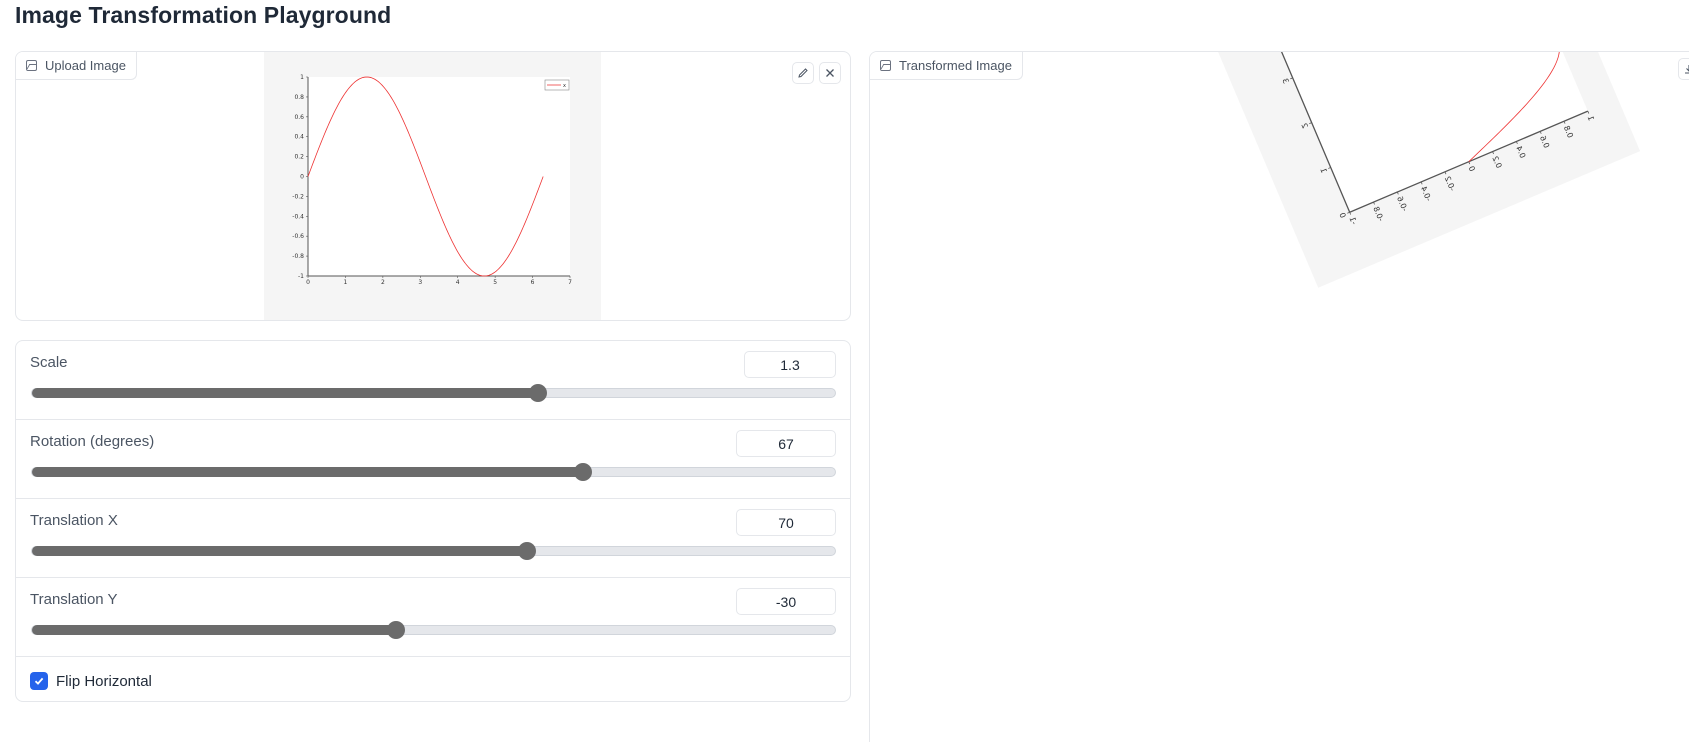  Describe the element at coordinates (433, 459) in the screenshot. I see `rotation-slider-row: Rotation (degrees) 67` at that location.